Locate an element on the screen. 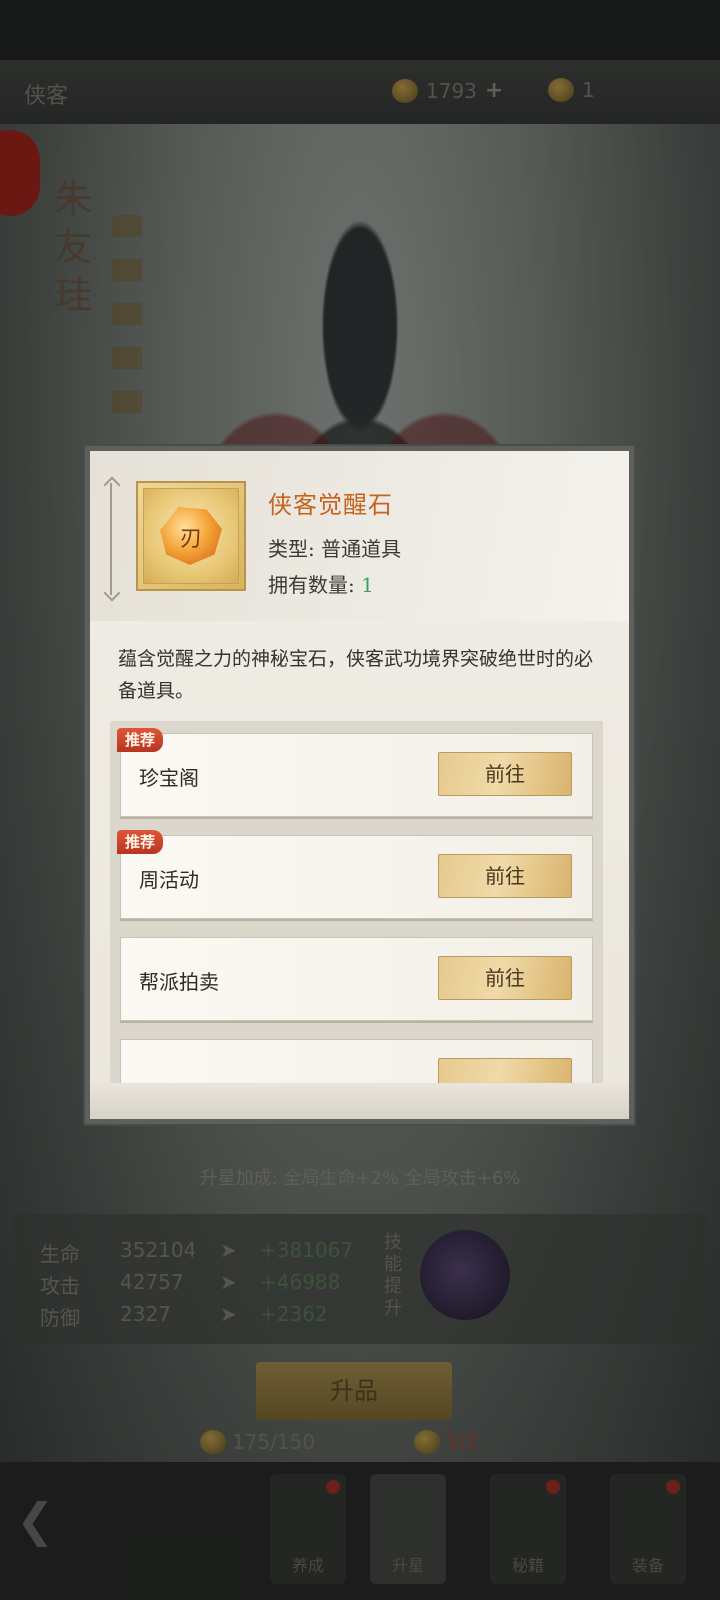 This screenshot has width=720, height=1600. source-row-treasure-pavilion: 推荐 珍宝阁 前往 is located at coordinates (355, 772).